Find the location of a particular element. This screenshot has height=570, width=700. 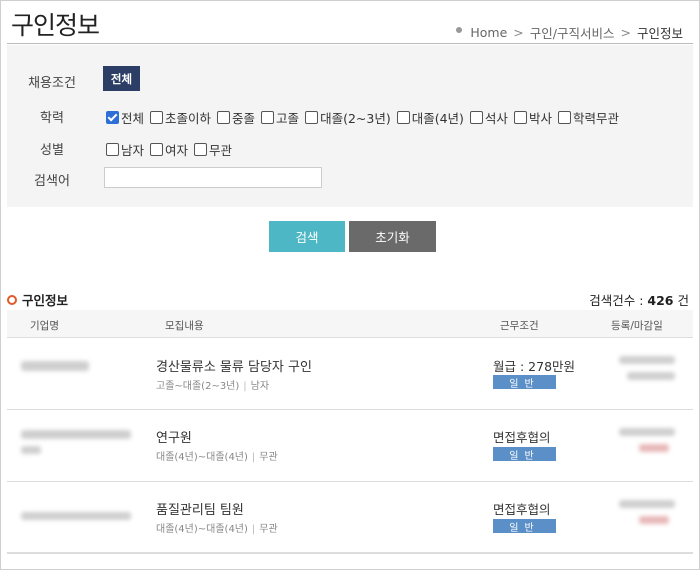

breadcrumb-home: Home is located at coordinates (488, 32).